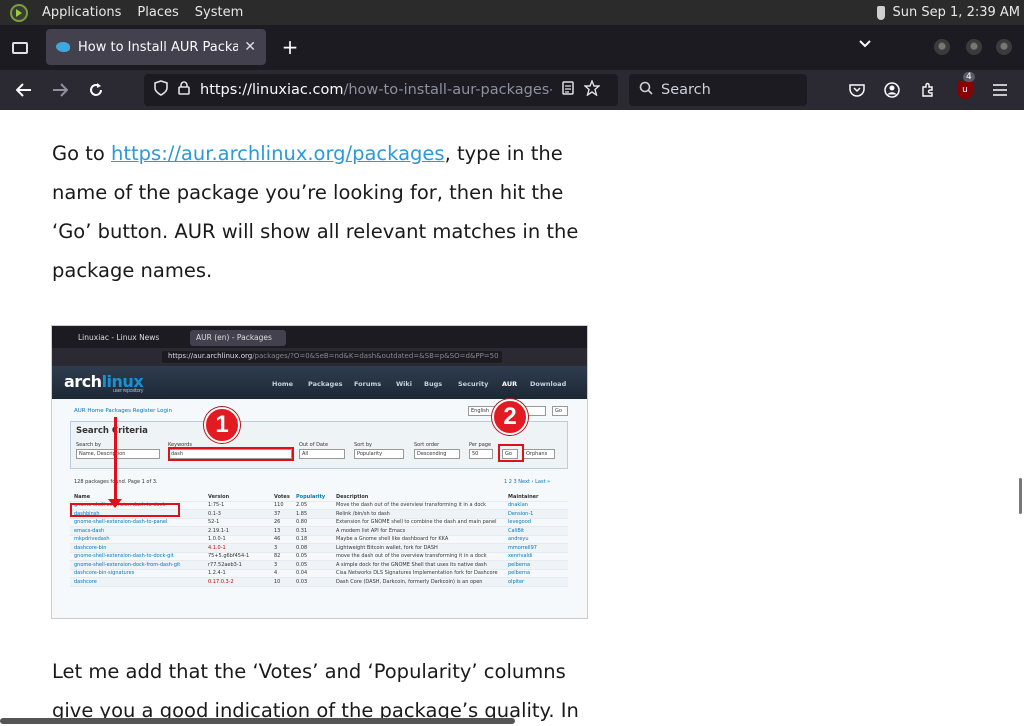 The height and width of the screenshot is (726, 1024). What do you see at coordinates (928, 90) in the screenshot?
I see `extensions-puzzle-icon` at bounding box center [928, 90].